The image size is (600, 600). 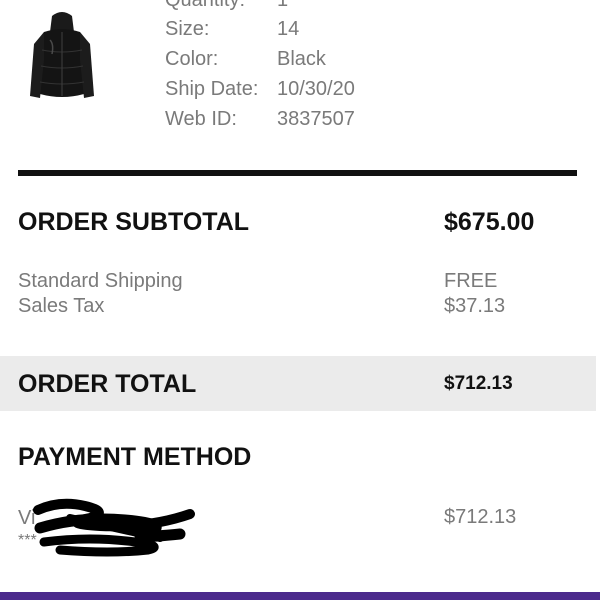 I want to click on payment-method-title: PAYMENT METHOD, so click(x=135, y=457).